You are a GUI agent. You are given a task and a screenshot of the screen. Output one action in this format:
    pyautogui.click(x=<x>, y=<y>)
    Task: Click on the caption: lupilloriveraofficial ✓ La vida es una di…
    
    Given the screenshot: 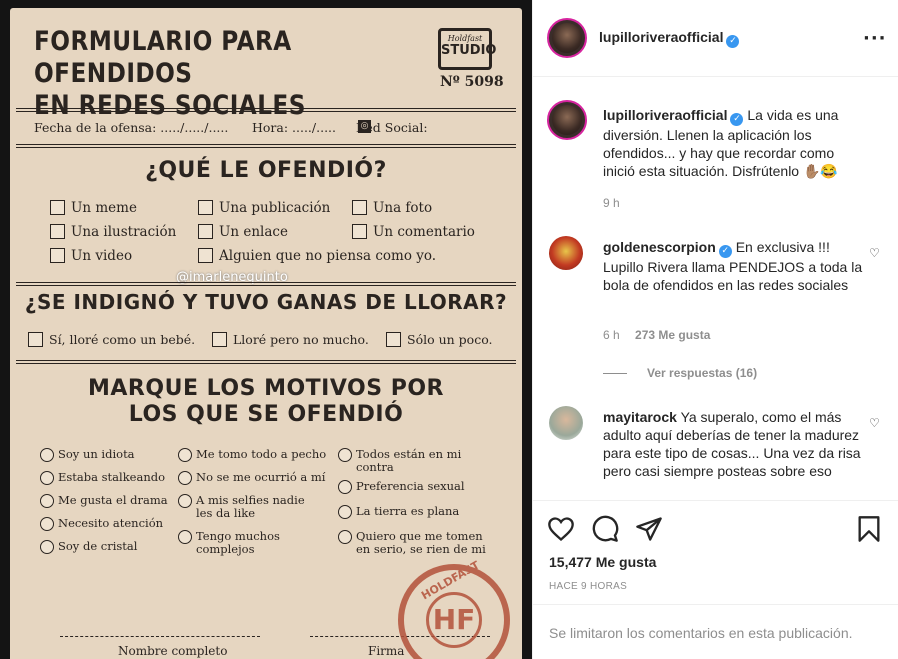 What is the action you would take?
    pyautogui.click(x=717, y=160)
    